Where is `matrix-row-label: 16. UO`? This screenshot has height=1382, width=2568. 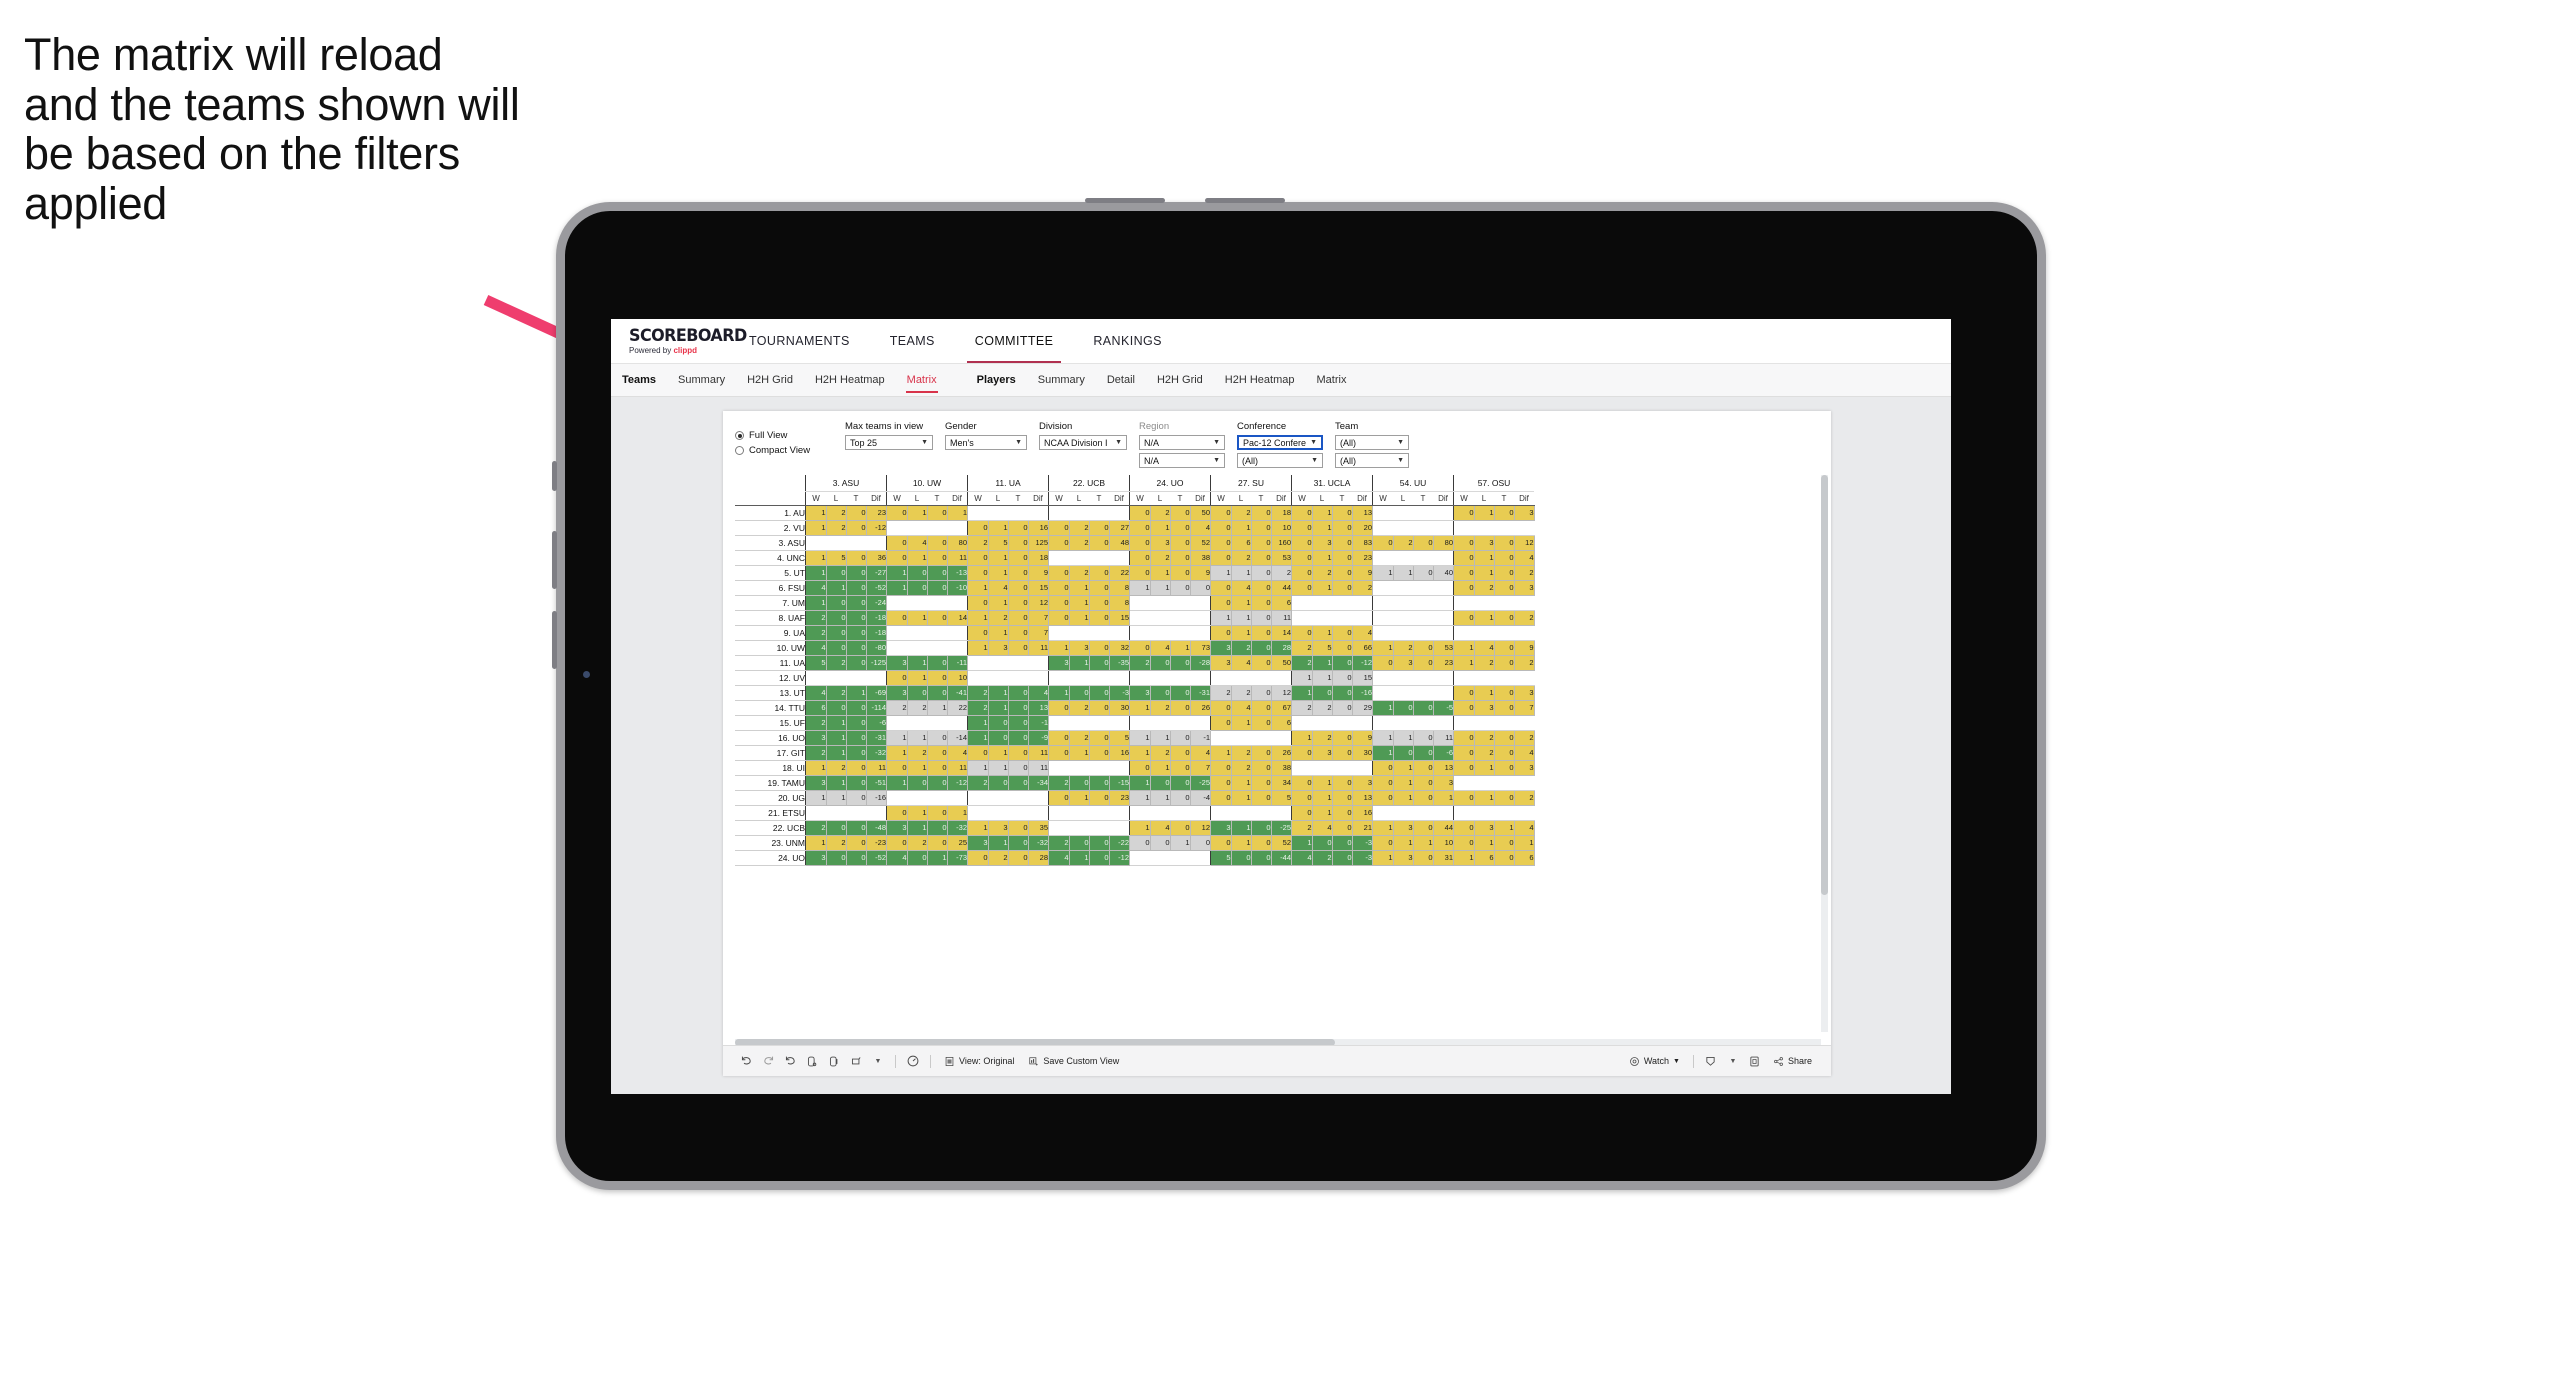 matrix-row-label: 16. UO is located at coordinates (770, 738).